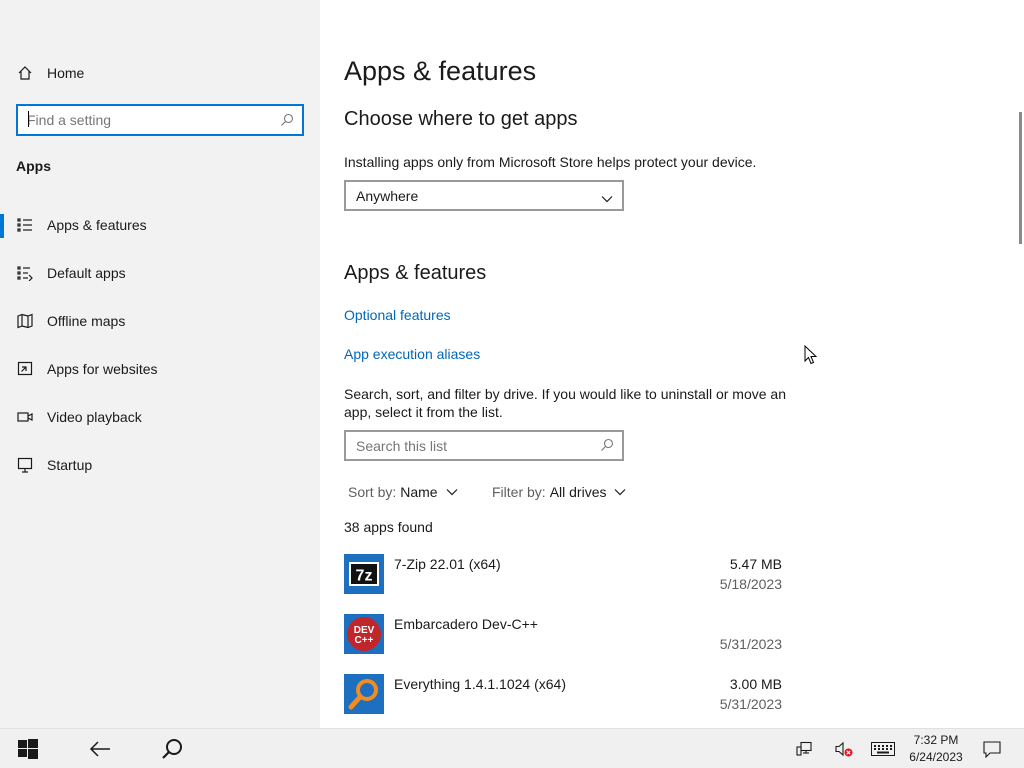 This screenshot has width=1024, height=768. What do you see at coordinates (160, 225) in the screenshot?
I see `sidebar-item-apps-features: Apps & features` at bounding box center [160, 225].